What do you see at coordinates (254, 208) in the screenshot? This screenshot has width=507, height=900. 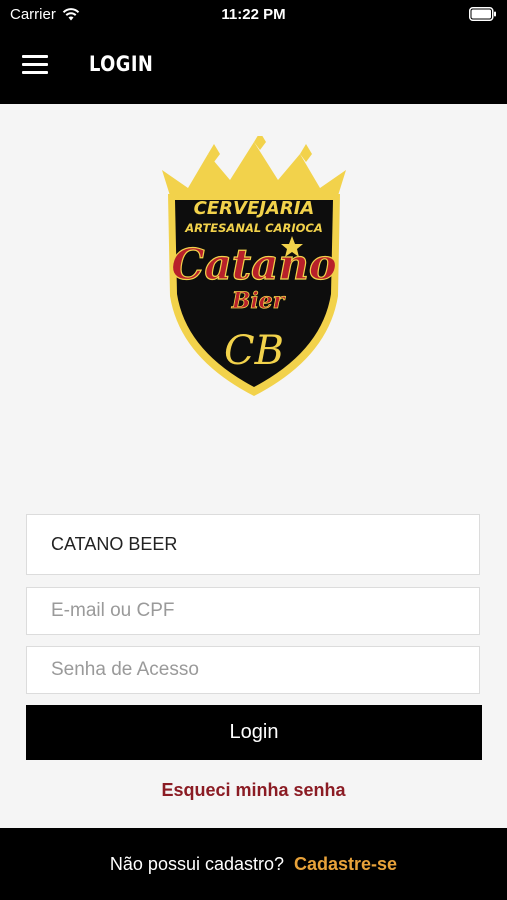 I see `logo-line1: CERVEJARIA` at bounding box center [254, 208].